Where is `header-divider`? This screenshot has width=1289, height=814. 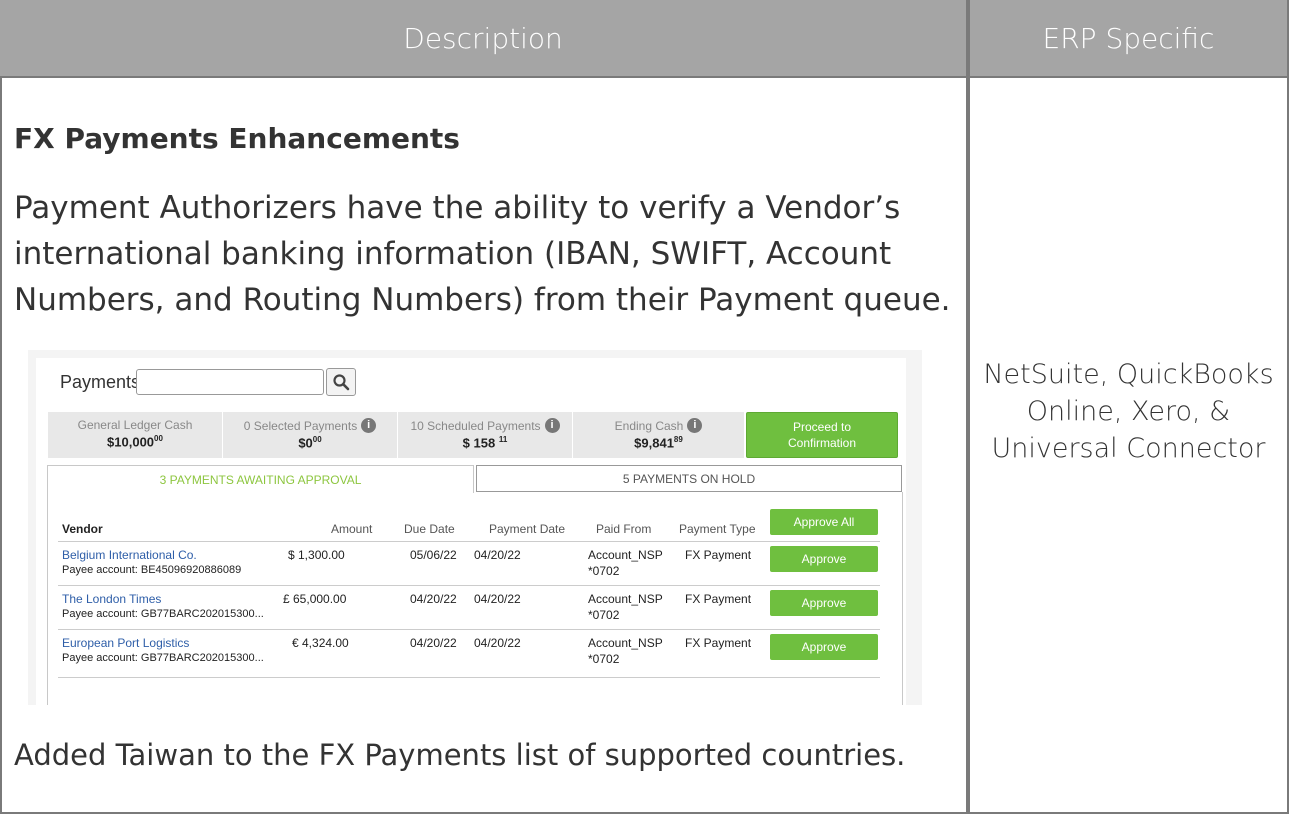 header-divider is located at coordinates (643, 77).